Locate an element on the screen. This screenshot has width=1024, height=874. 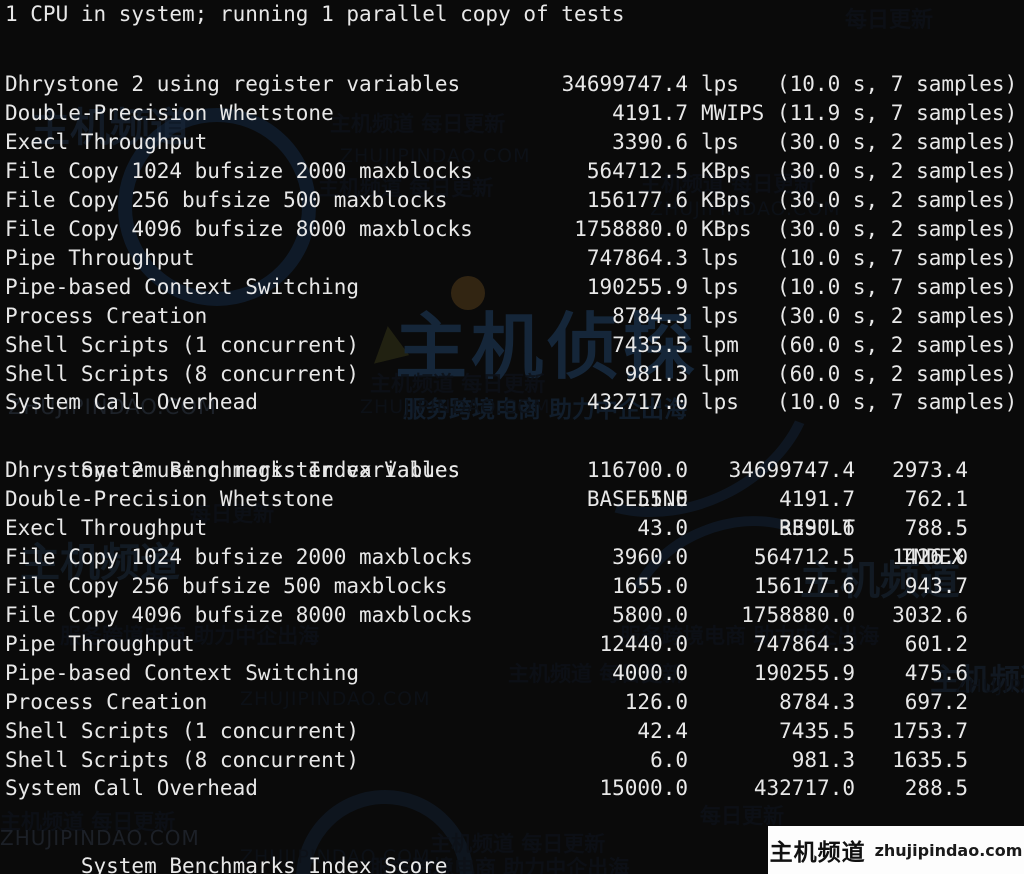
index-value-row: Pipe Throughput 12440.0 747864.3 601.2 is located at coordinates (514, 644).